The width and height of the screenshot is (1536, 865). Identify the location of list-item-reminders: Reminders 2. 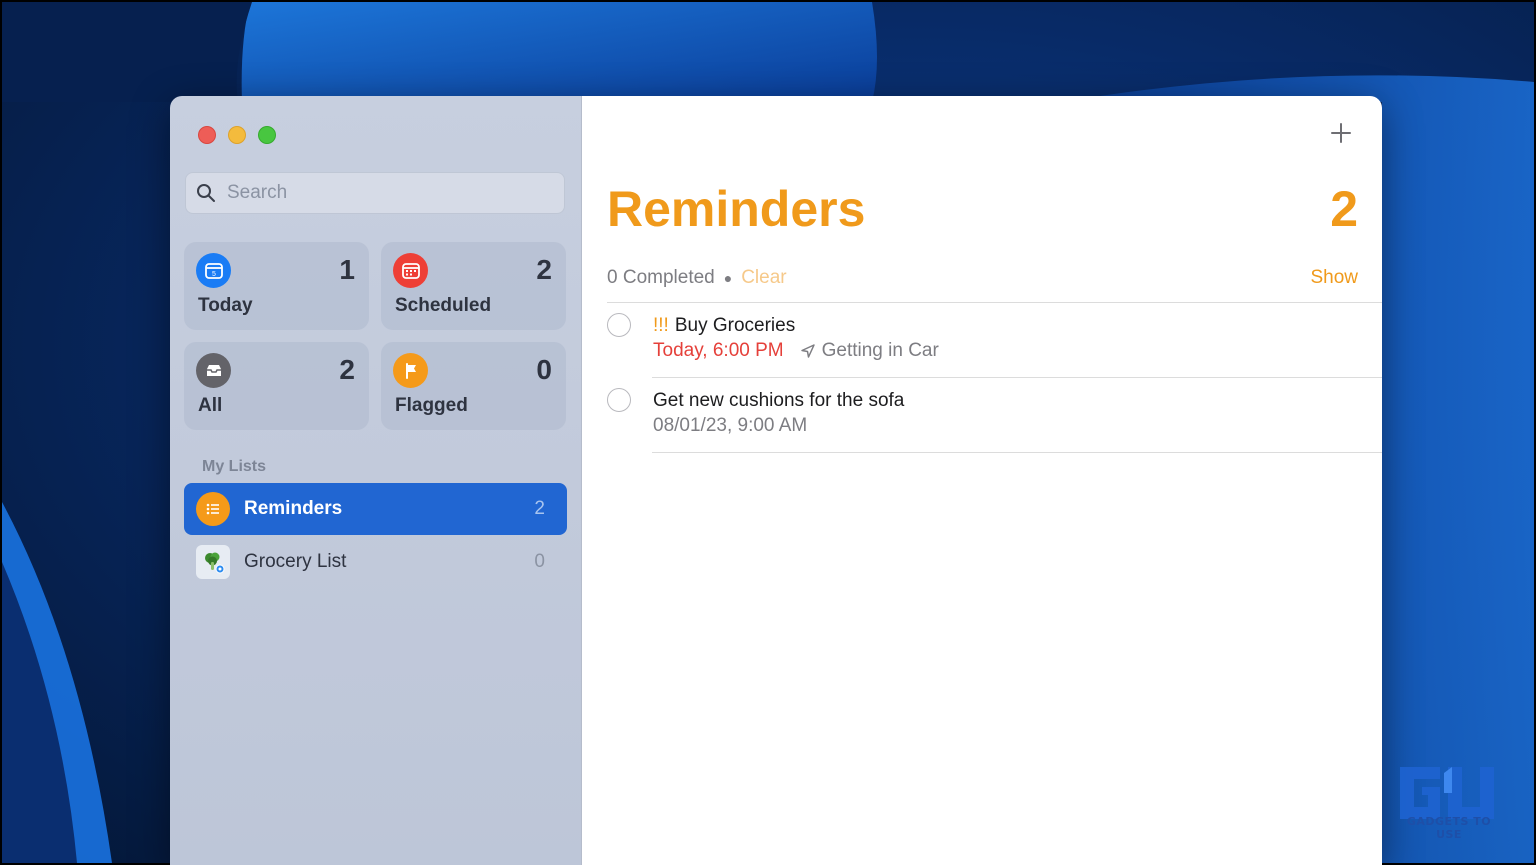
(375, 509).